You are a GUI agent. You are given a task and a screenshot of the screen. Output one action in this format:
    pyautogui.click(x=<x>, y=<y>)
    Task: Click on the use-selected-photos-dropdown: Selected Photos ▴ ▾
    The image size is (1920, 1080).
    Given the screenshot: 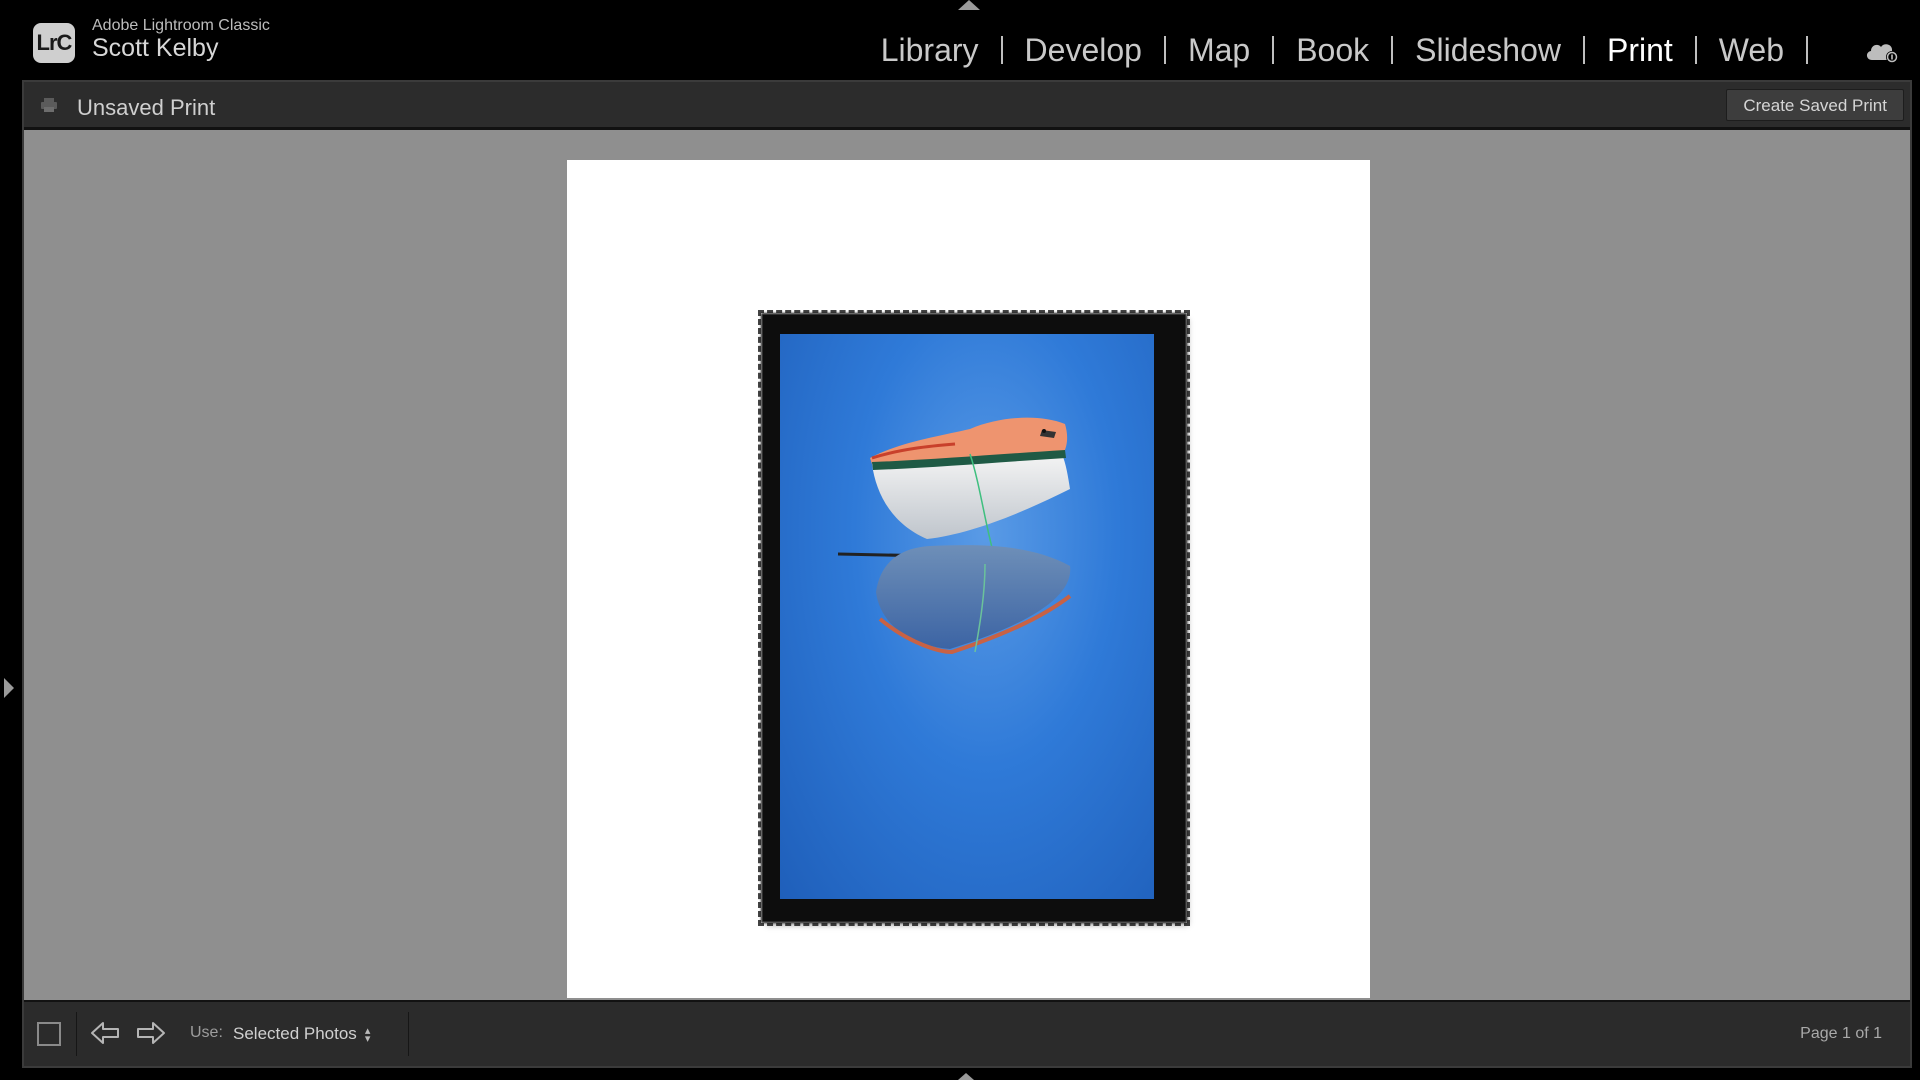 What is the action you would take?
    pyautogui.click(x=301, y=1034)
    